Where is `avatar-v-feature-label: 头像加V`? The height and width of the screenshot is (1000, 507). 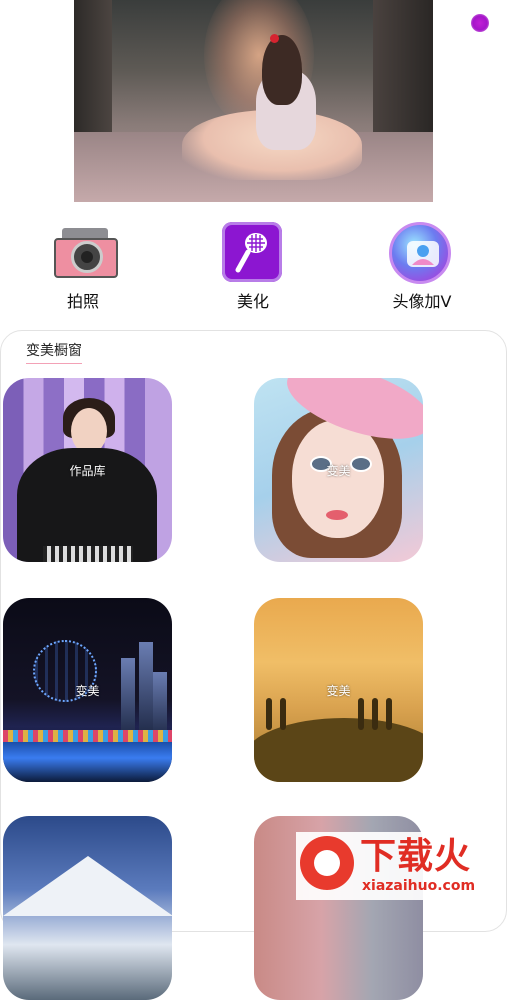
avatar-v-feature-label: 头像加V is located at coordinates (422, 301).